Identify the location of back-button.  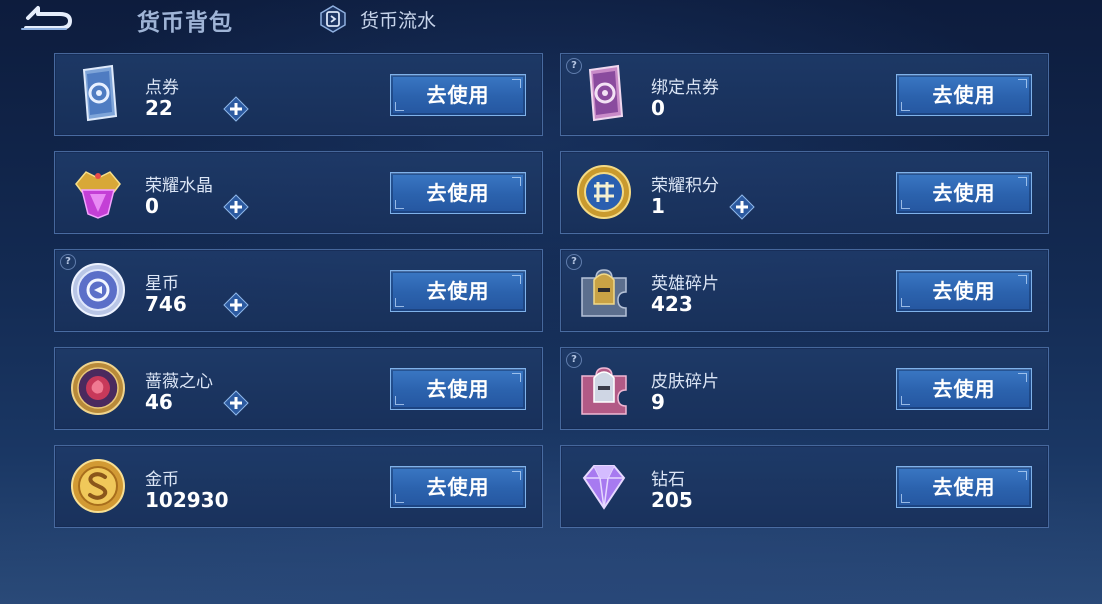
(47, 18).